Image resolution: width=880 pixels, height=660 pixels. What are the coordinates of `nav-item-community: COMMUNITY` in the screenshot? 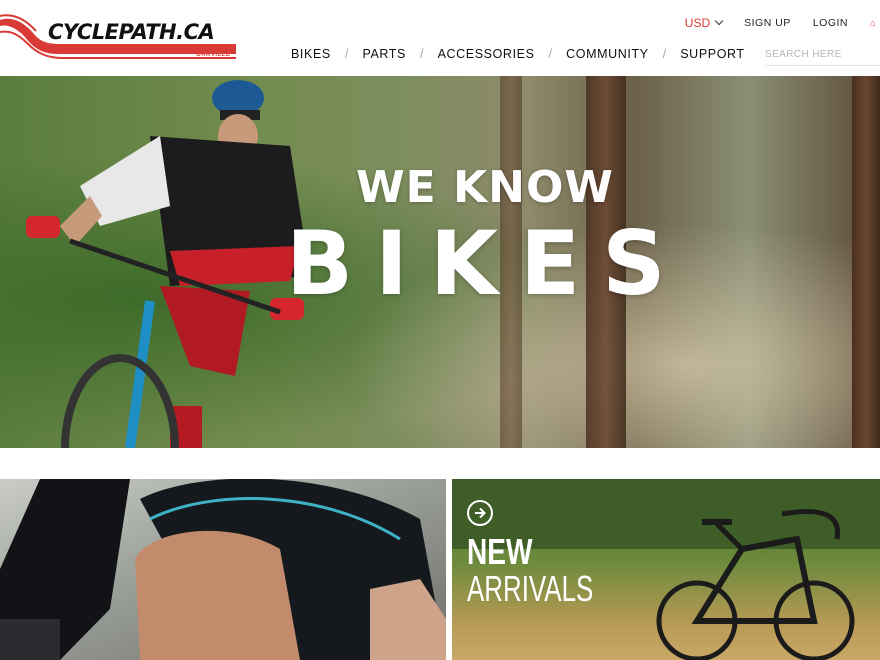 It's located at (607, 54).